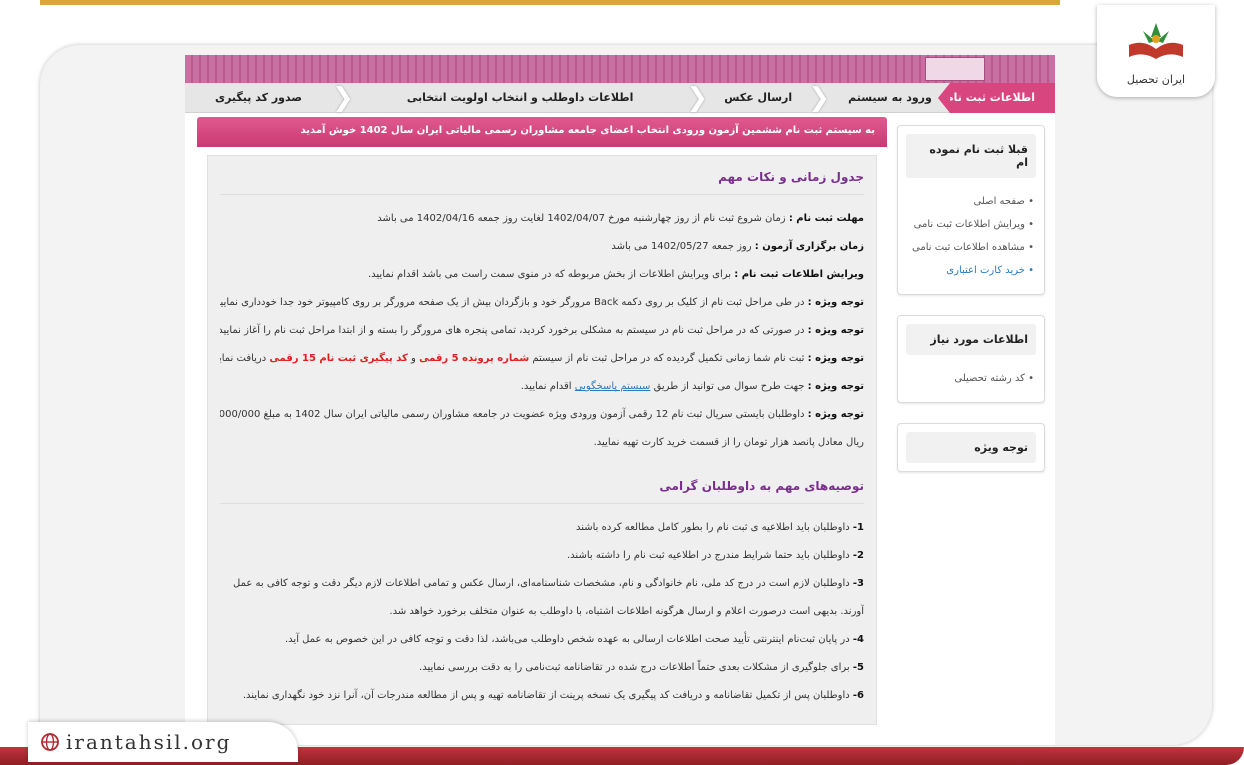 This screenshot has width=1244, height=765. What do you see at coordinates (858, 667) in the screenshot?
I see `item-number: 5-` at bounding box center [858, 667].